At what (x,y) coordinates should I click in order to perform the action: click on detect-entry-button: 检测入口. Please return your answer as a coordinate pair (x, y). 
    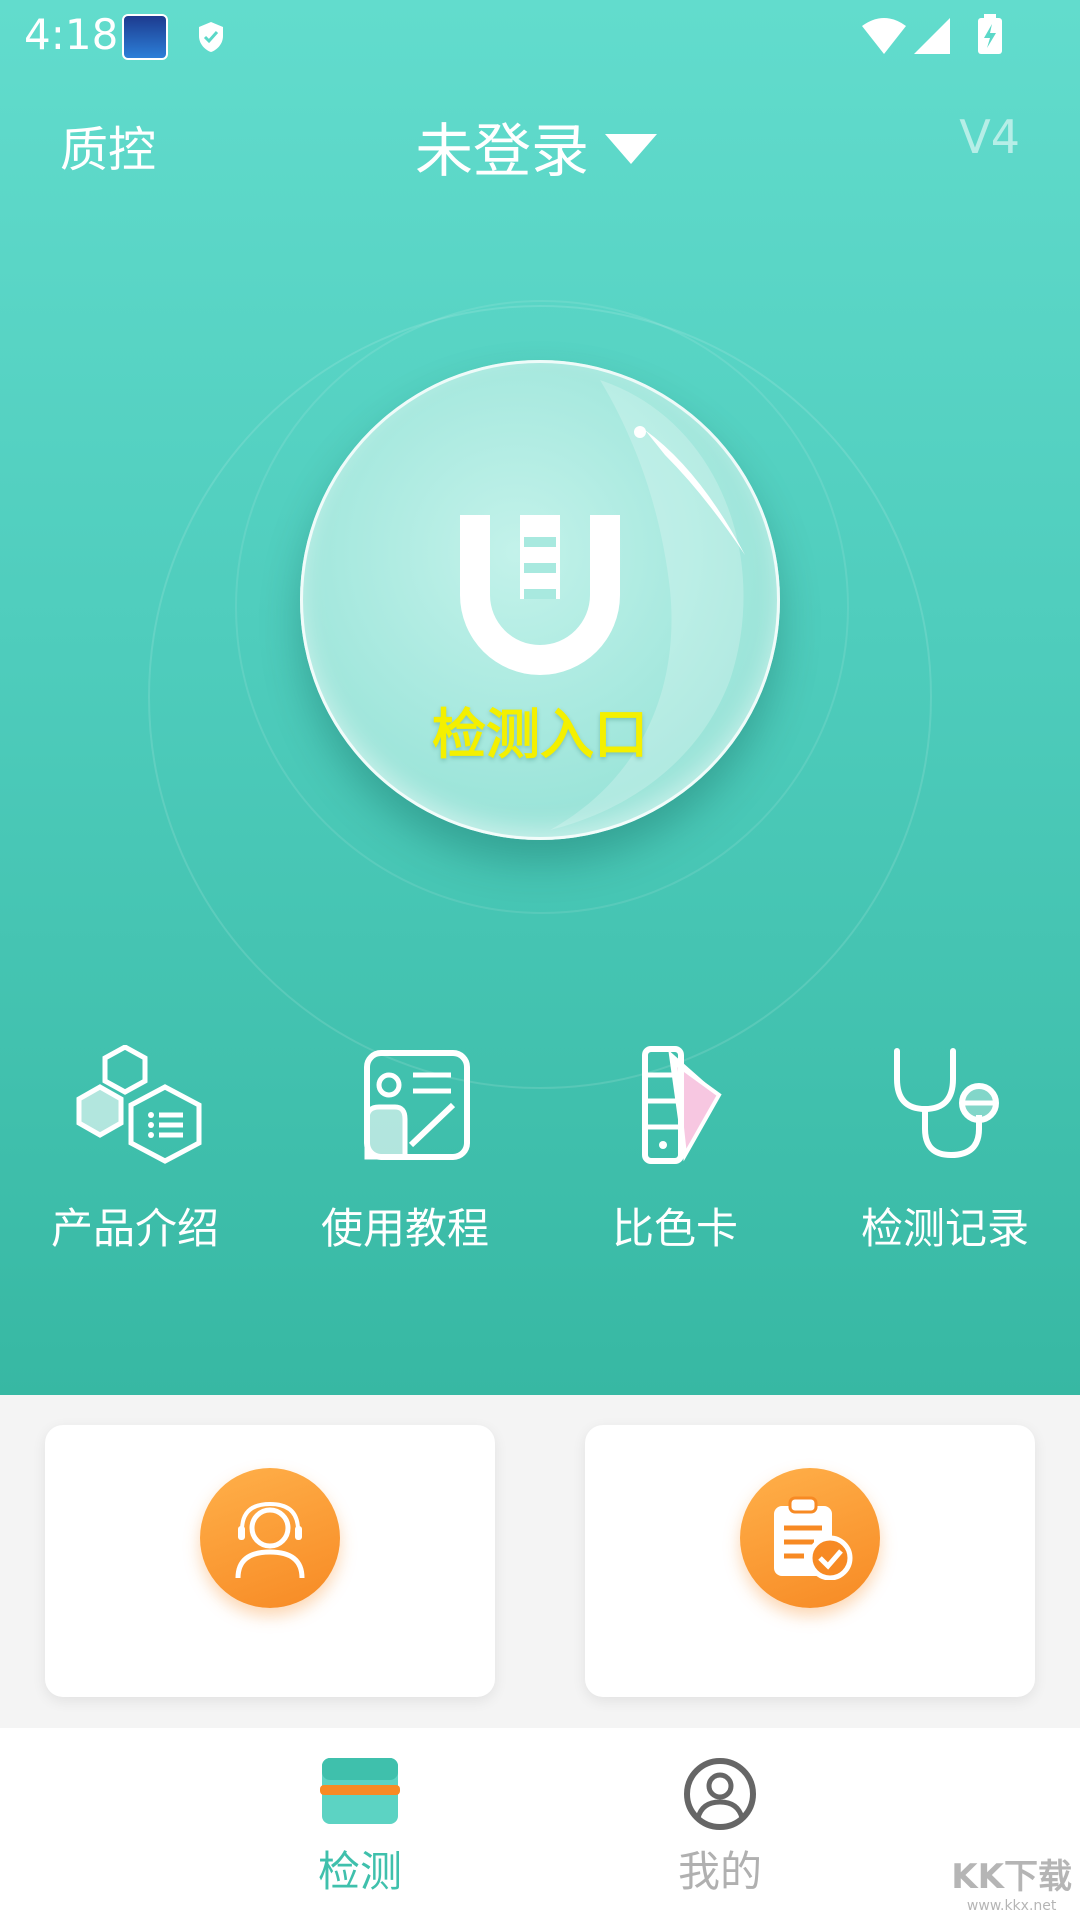
    Looking at the image, I should click on (540, 600).